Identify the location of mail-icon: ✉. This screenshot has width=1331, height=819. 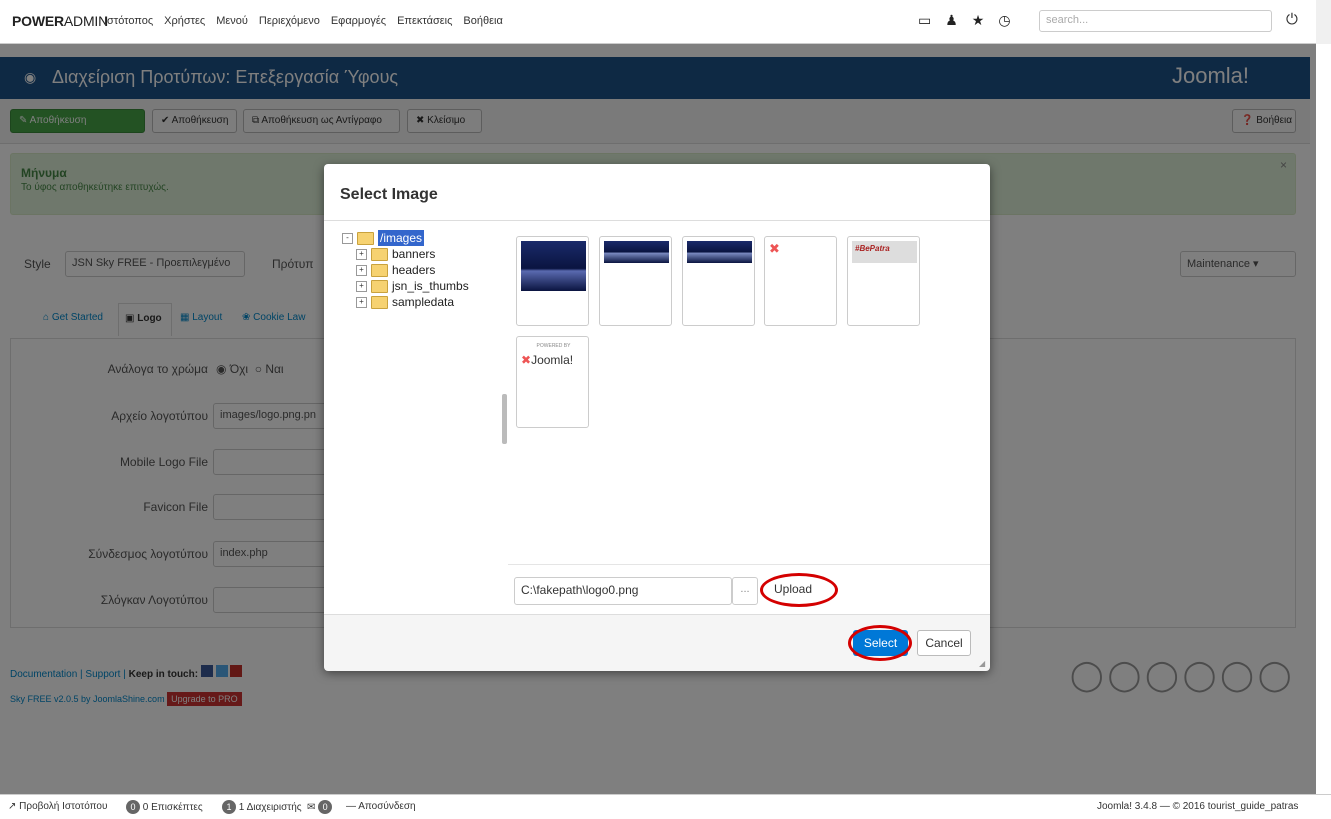
(311, 807).